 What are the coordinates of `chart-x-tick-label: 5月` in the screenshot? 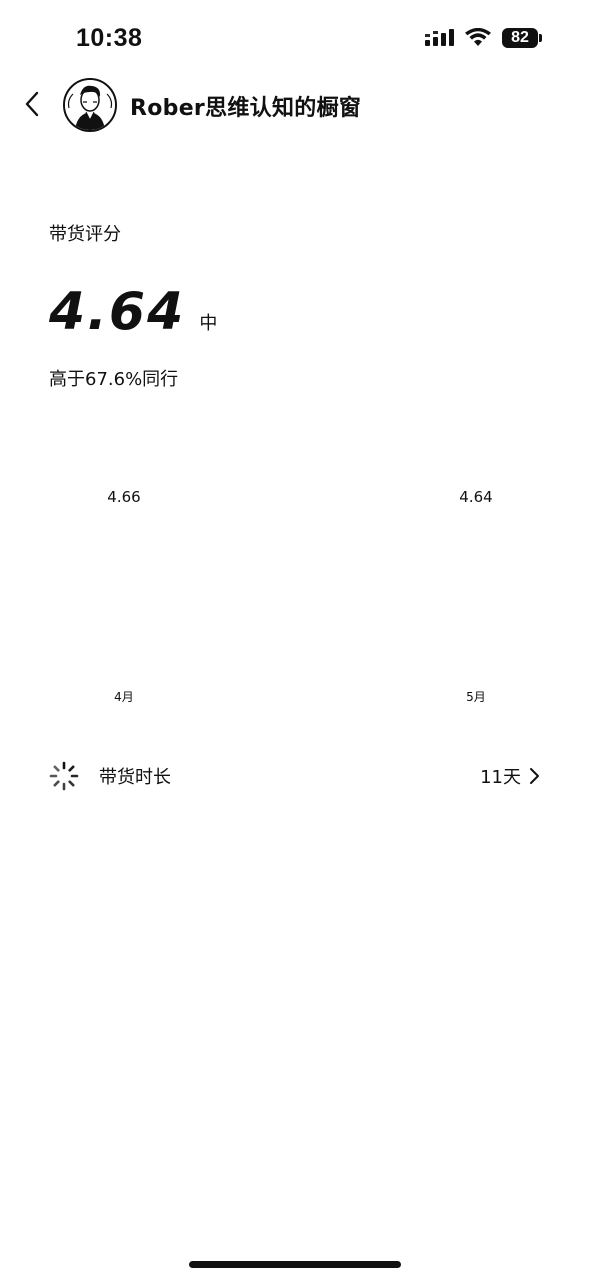 It's located at (476, 697).